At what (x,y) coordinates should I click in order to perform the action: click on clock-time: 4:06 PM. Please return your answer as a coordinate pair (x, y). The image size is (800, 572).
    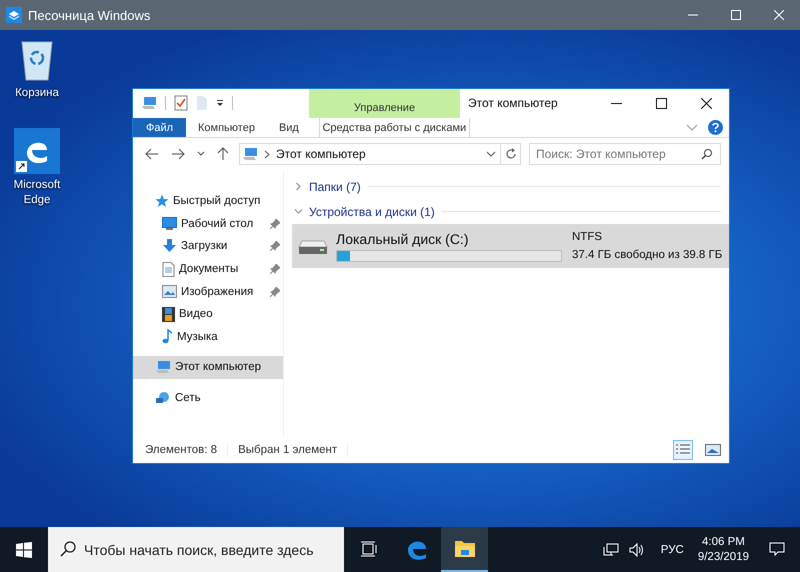
    Looking at the image, I should click on (723, 542).